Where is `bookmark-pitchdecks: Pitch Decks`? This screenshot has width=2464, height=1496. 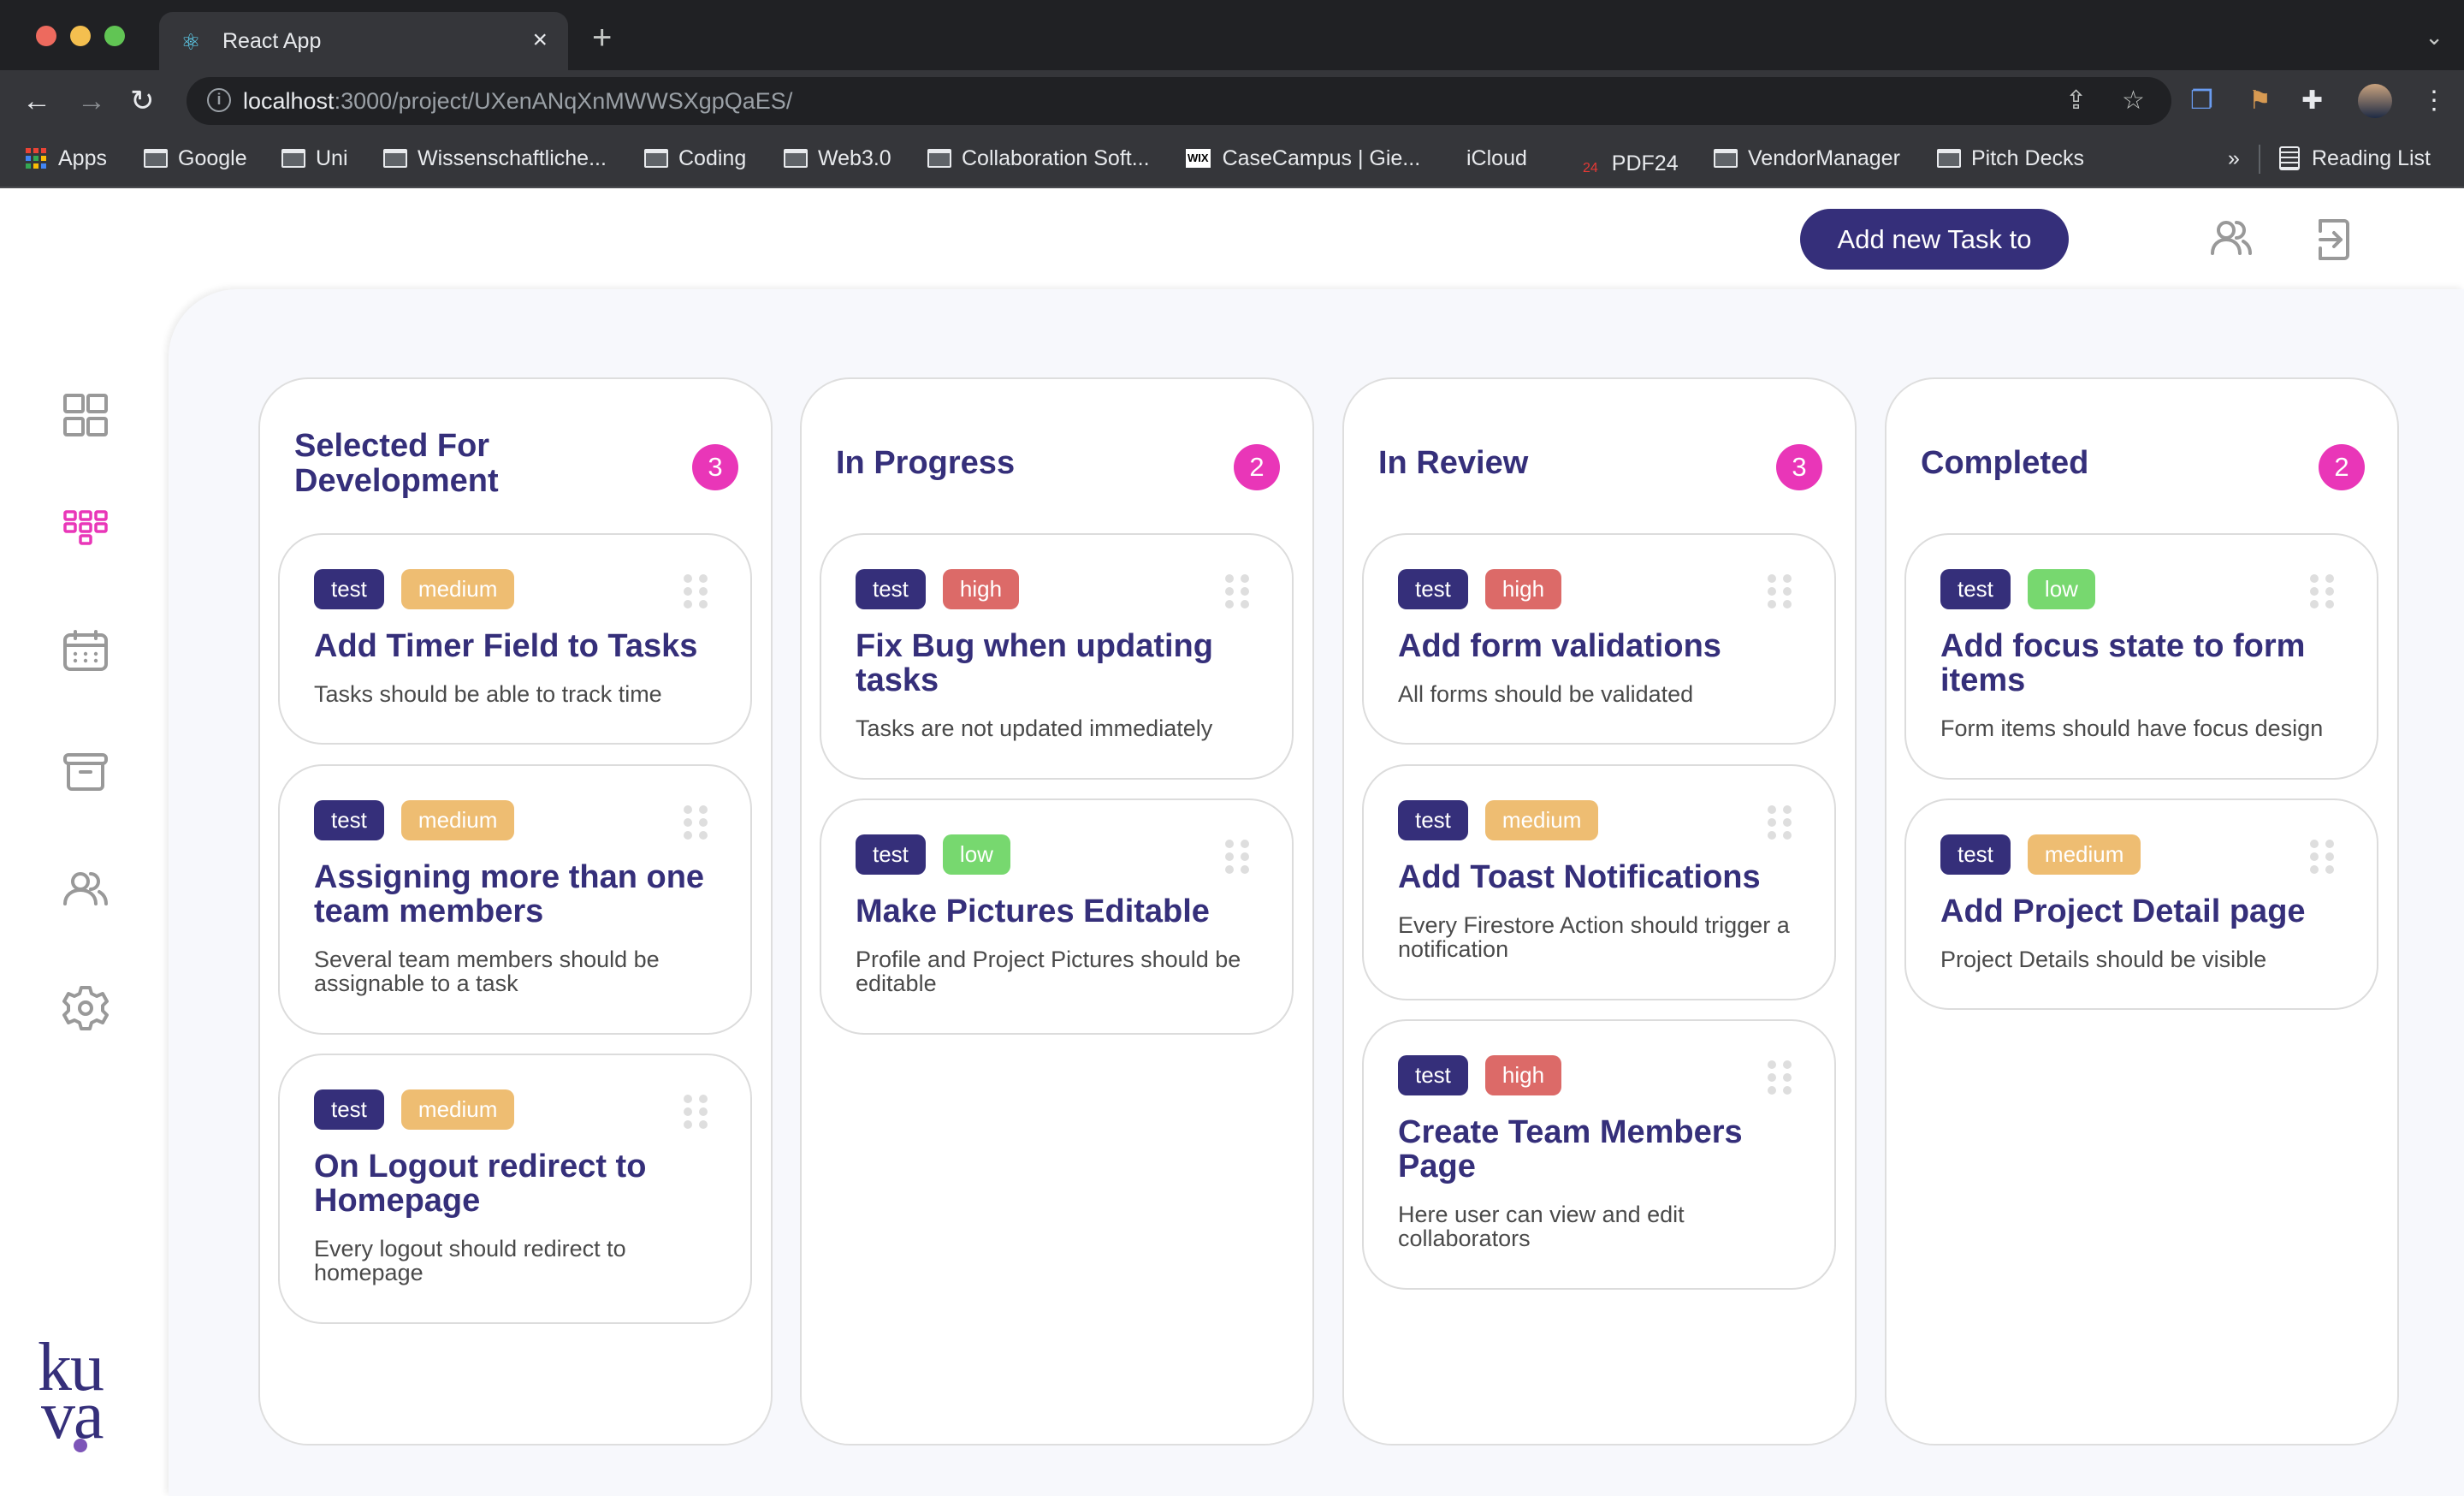 bookmark-pitchdecks: Pitch Decks is located at coordinates (2010, 158).